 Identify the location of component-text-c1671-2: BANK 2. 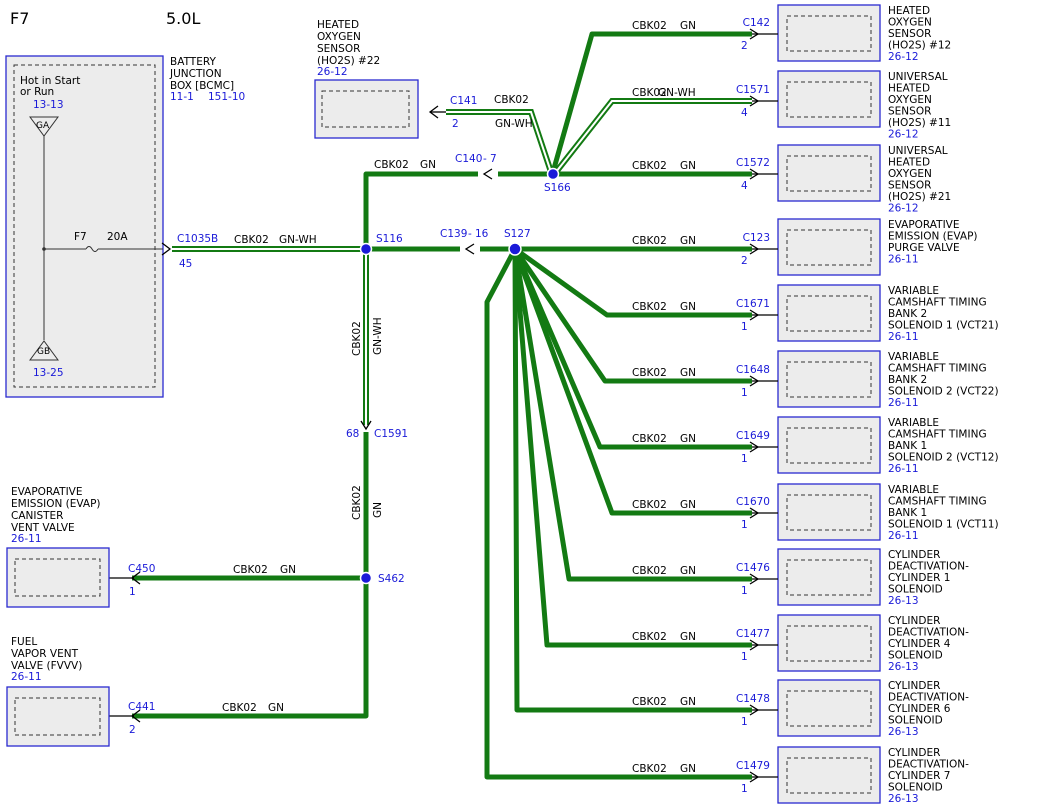
(907, 314).